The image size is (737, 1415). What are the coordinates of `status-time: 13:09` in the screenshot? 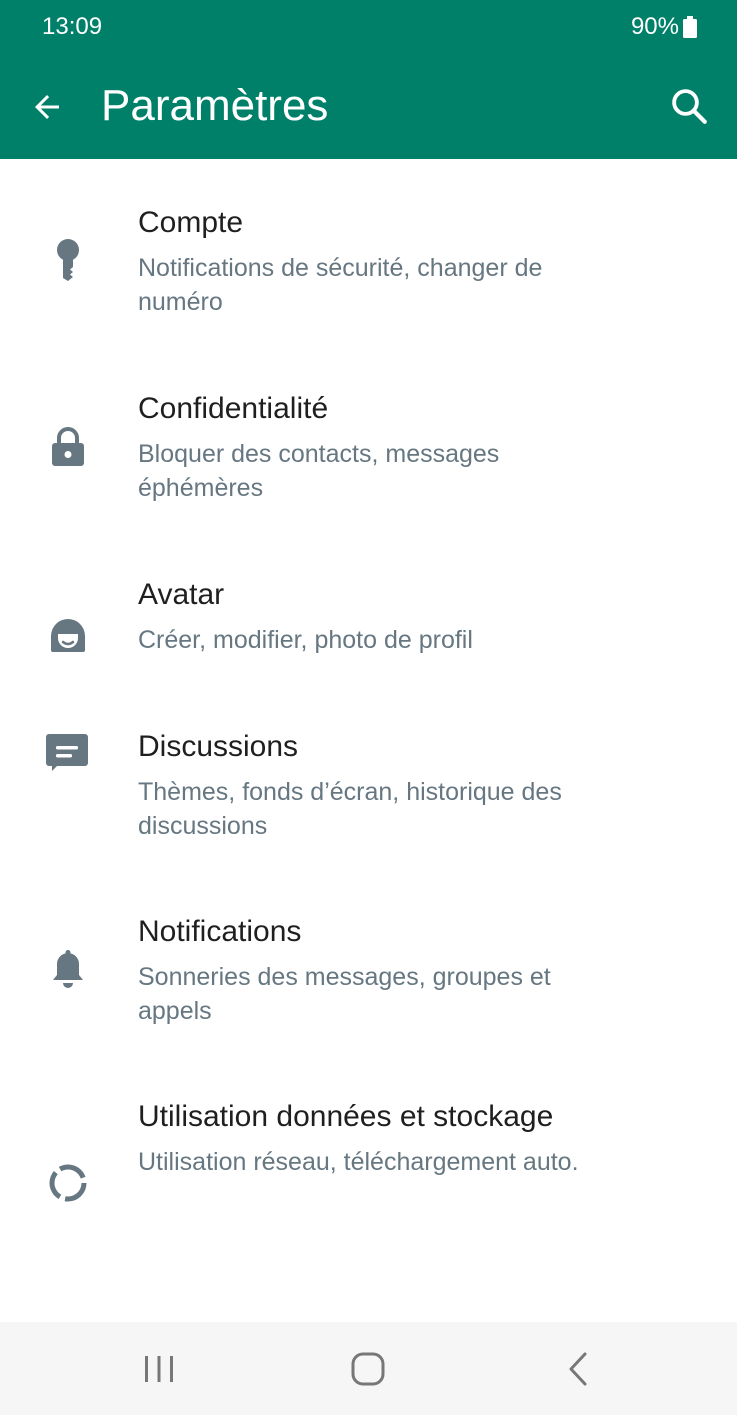 It's located at (72, 26).